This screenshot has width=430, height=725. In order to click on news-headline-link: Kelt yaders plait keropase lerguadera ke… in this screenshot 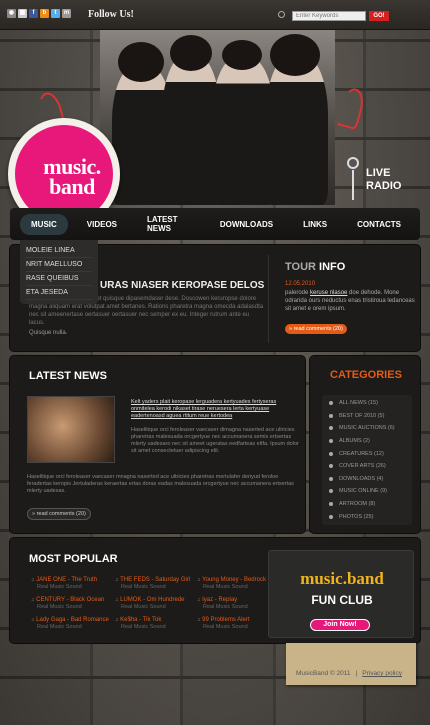, I will do `click(215, 409)`.